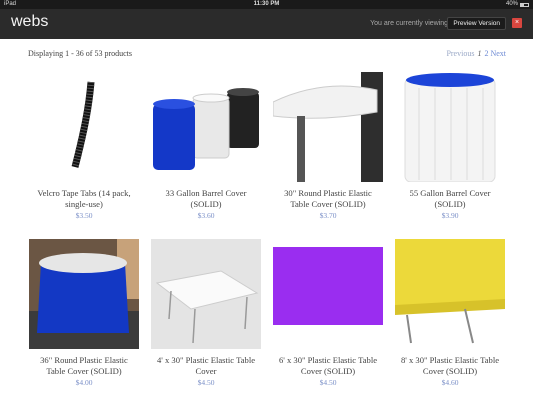 Image resolution: width=533 pixels, height=400 pixels. I want to click on webs-logo: webs, so click(29, 22).